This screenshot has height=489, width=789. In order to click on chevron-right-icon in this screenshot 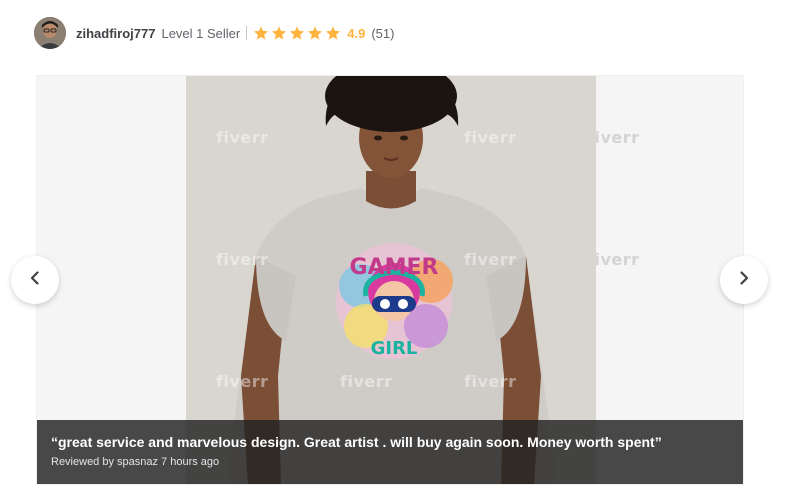, I will do `click(744, 280)`.